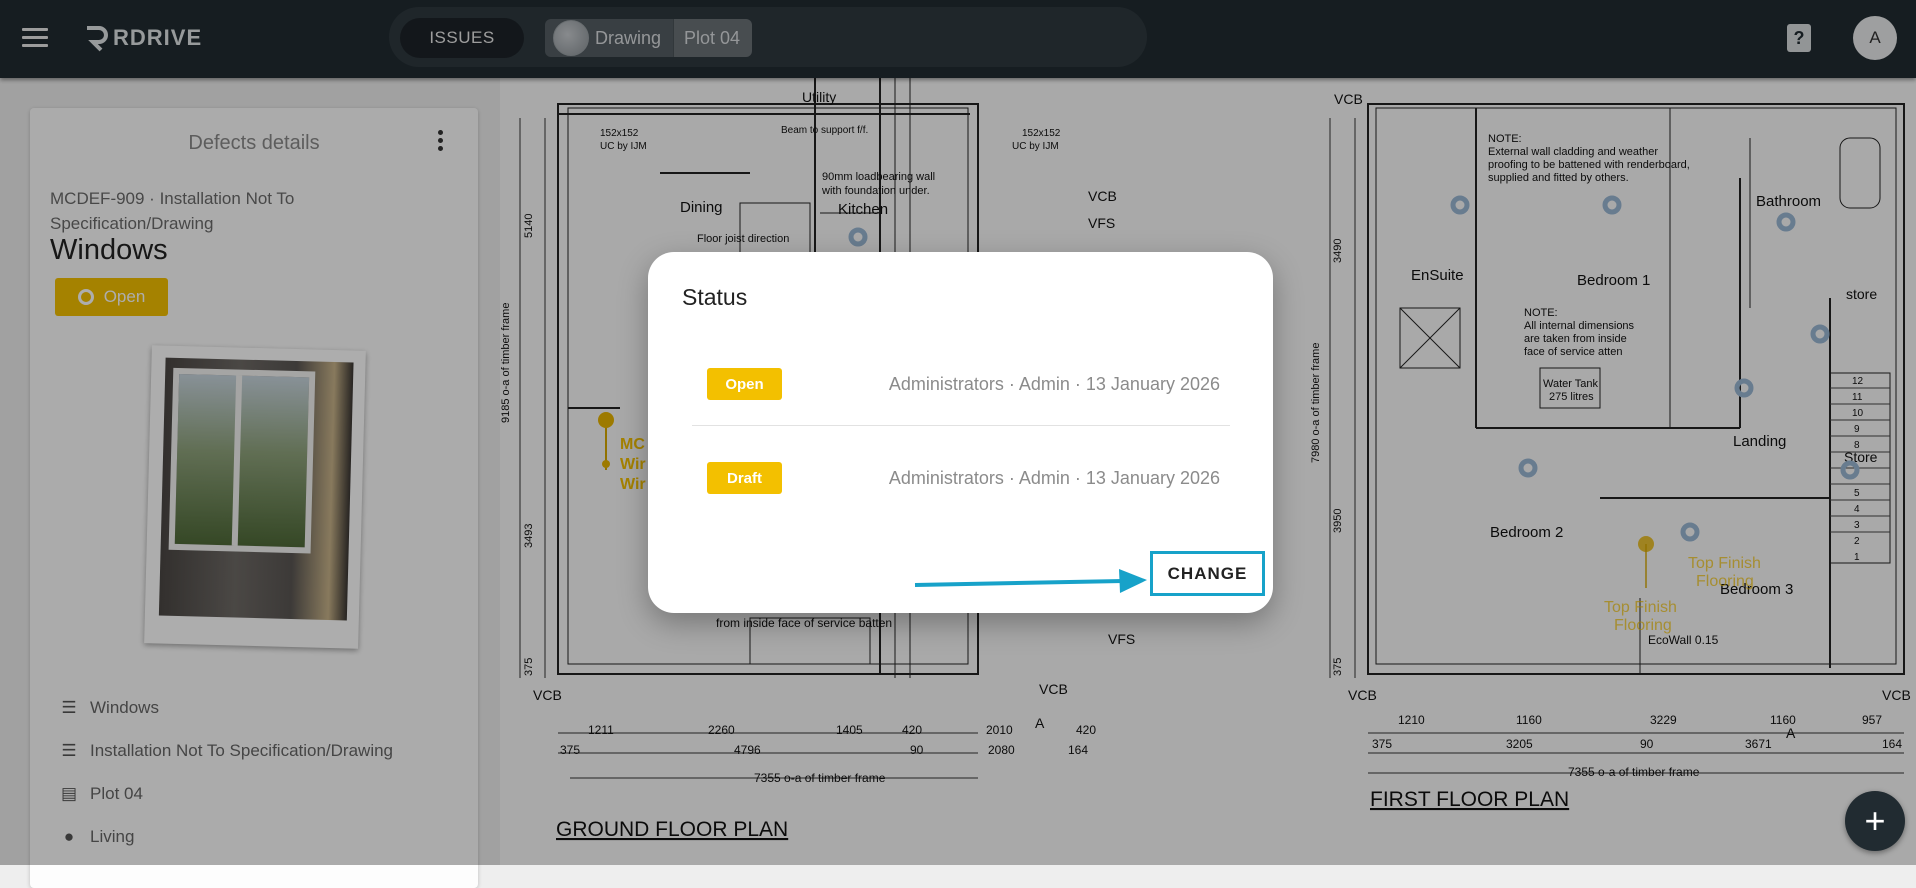 Image resolution: width=1916 pixels, height=888 pixels. I want to click on status-badge-open: Open, so click(744, 384).